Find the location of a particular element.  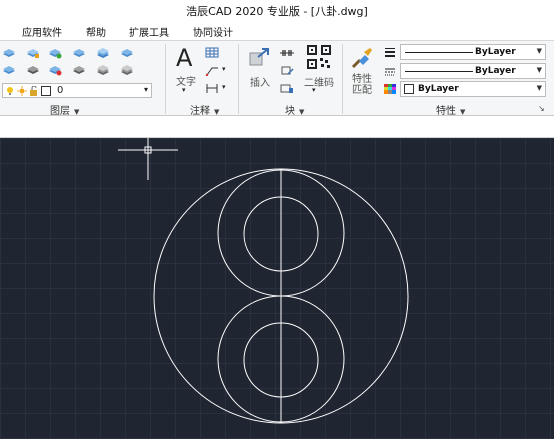

layer-on-icon is located at coordinates (10, 91).